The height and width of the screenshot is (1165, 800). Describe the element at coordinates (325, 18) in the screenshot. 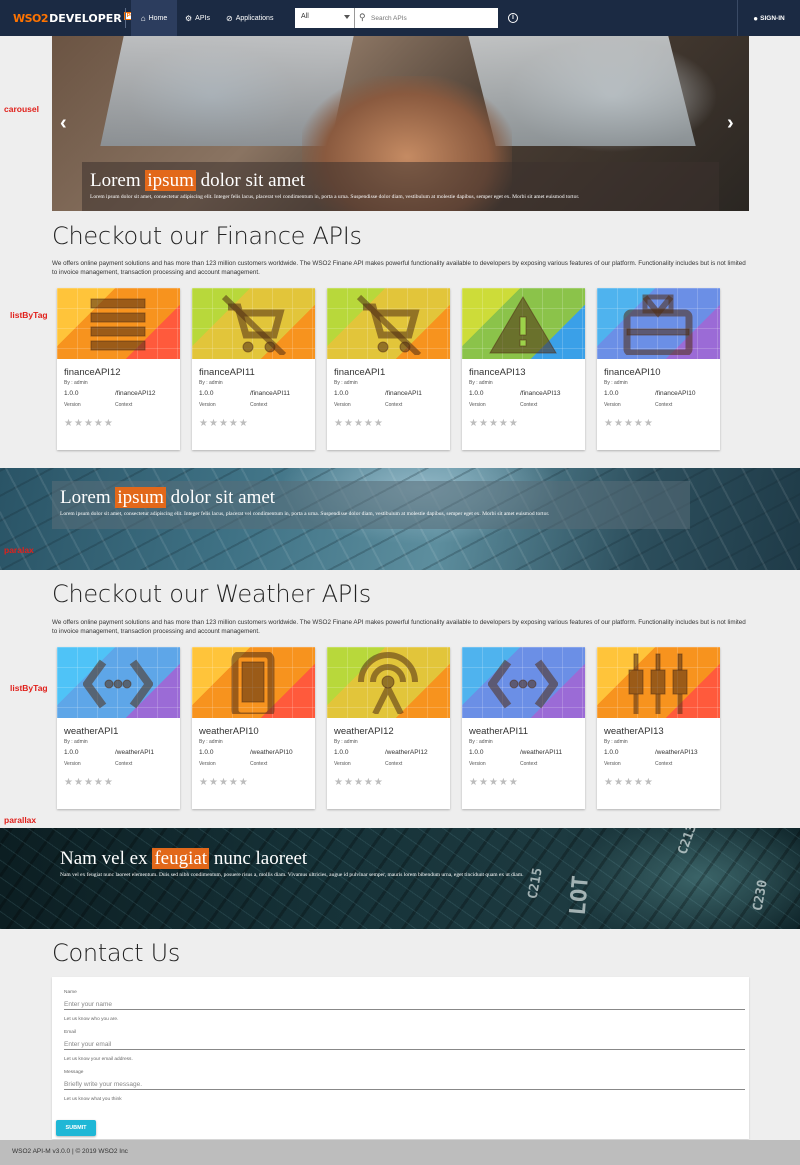

I see `search-scope-select: All` at that location.